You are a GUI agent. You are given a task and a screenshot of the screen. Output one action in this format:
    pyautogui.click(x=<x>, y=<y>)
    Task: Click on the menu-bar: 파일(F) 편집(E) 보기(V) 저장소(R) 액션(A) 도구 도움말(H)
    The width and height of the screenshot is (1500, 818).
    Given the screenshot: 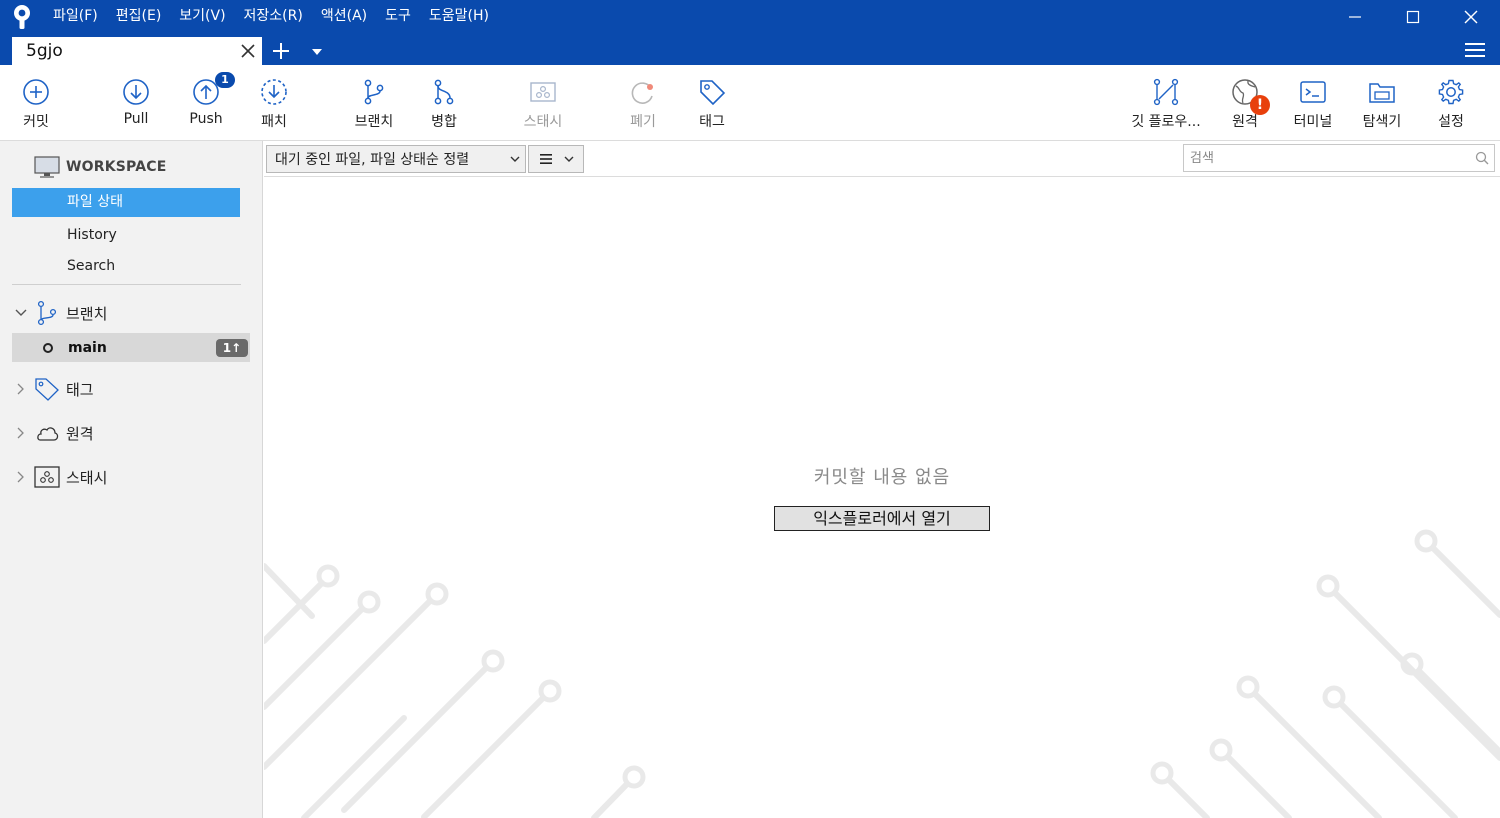 What is the action you would take?
    pyautogui.click(x=249, y=16)
    